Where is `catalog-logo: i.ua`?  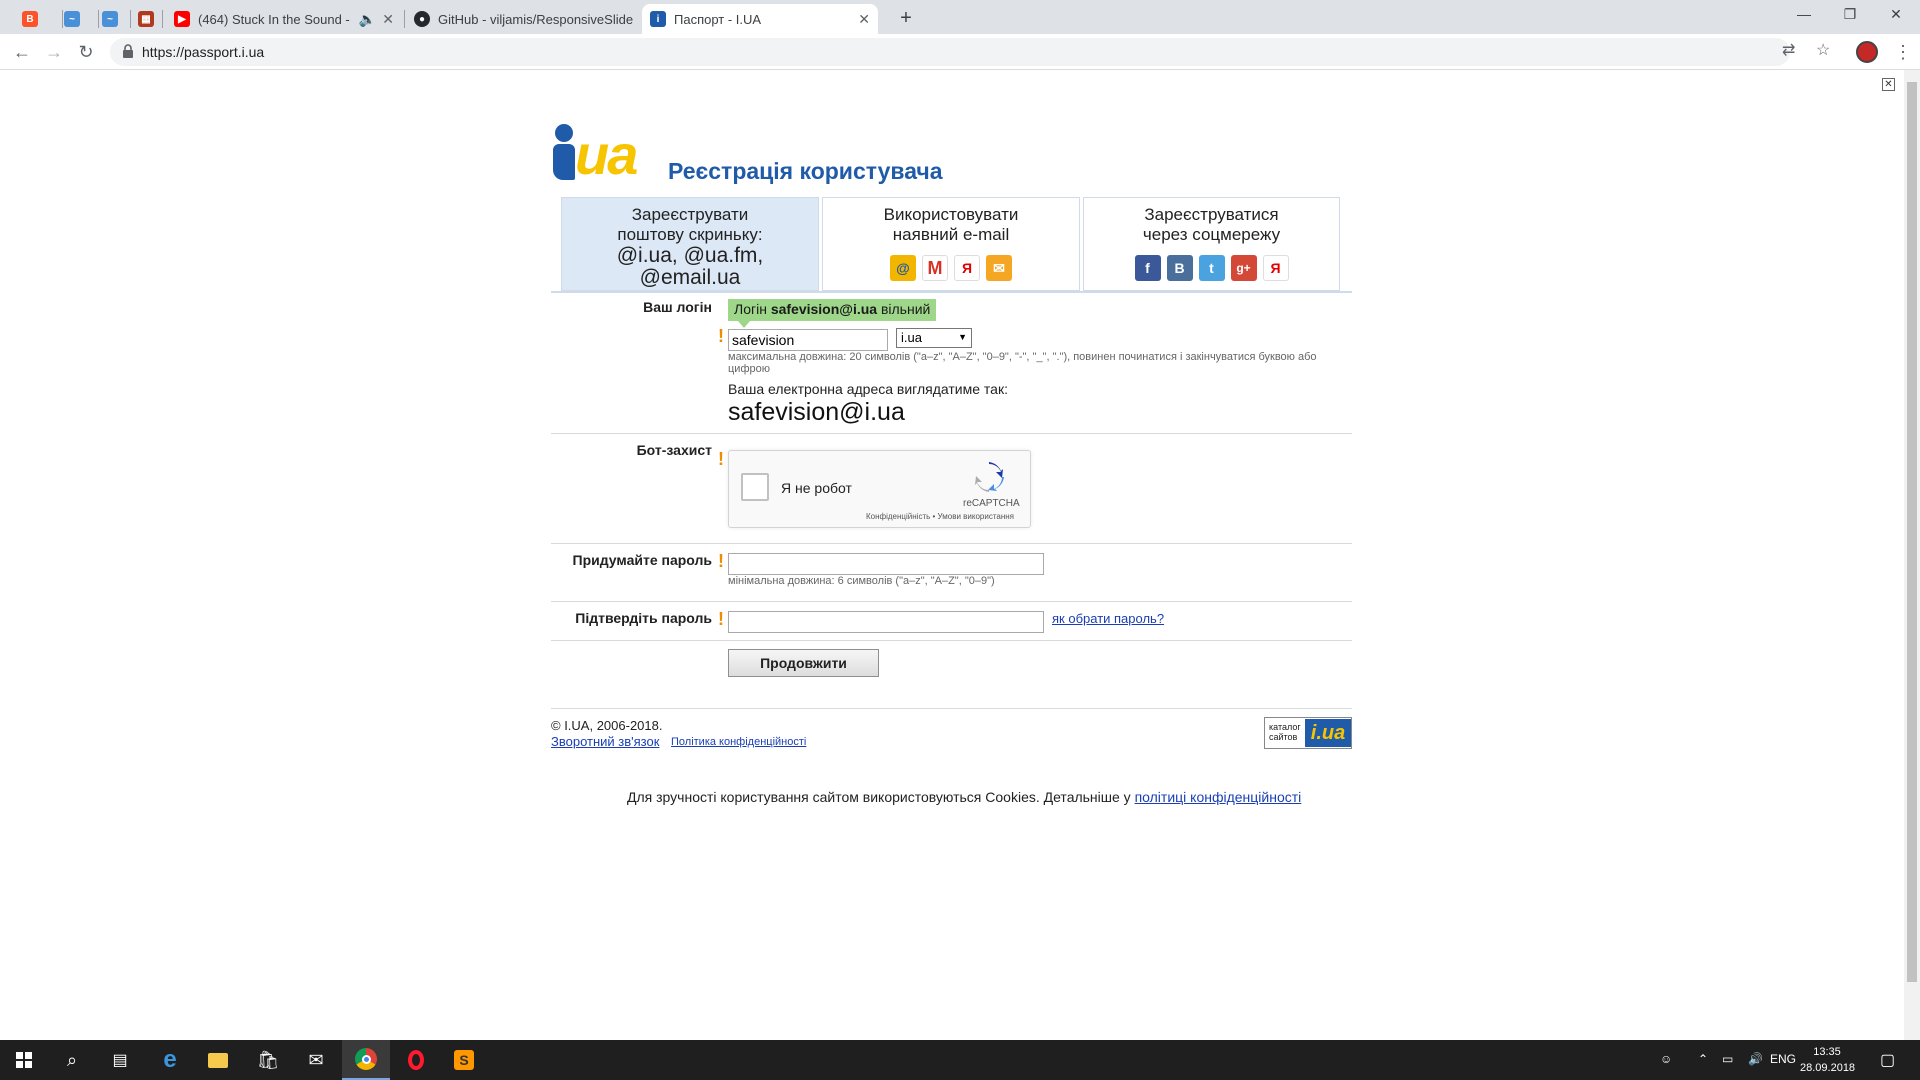 catalog-logo: i.ua is located at coordinates (1328, 733).